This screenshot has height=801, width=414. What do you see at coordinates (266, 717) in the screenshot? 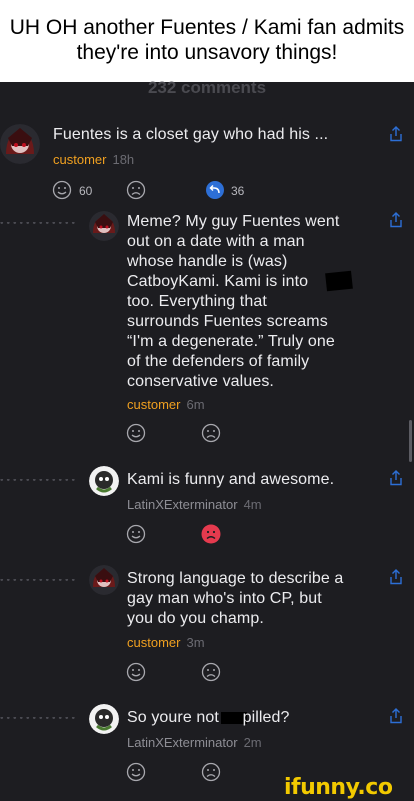
I see `text-part: pilled?` at bounding box center [266, 717].